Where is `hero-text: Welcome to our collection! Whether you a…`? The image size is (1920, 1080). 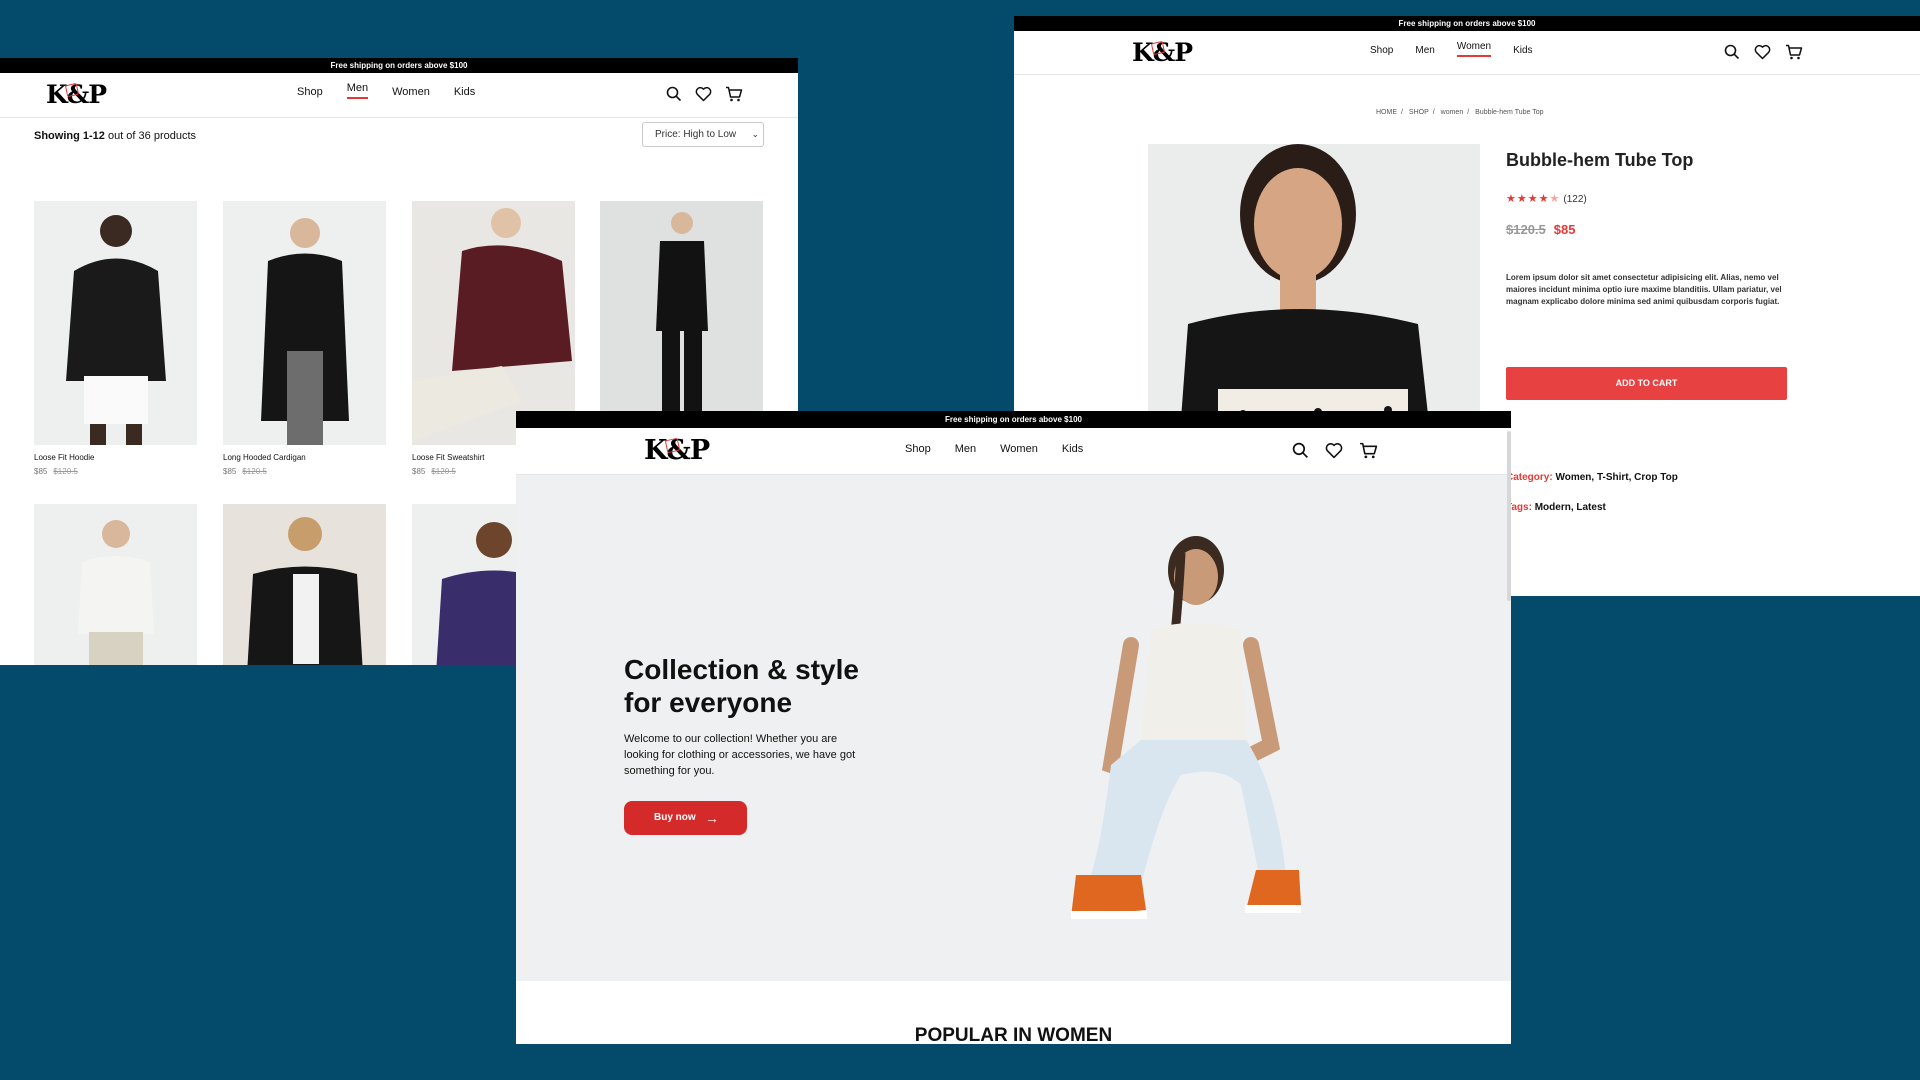
hero-text: Welcome to our collection! Whether you a… is located at coordinates (740, 755).